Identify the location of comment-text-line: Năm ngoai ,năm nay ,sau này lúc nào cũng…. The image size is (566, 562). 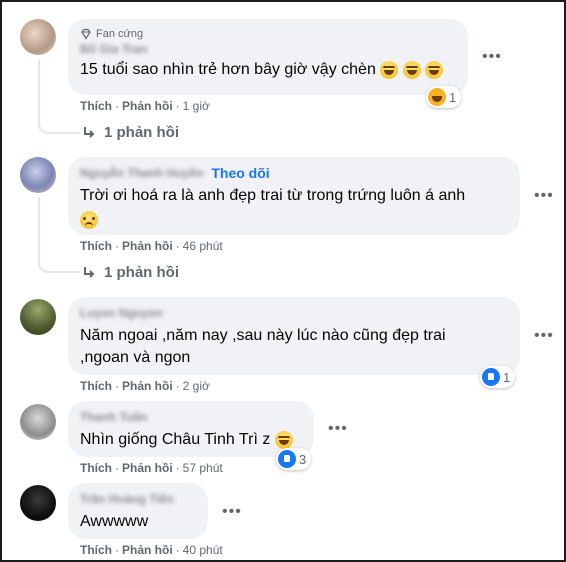
(263, 335).